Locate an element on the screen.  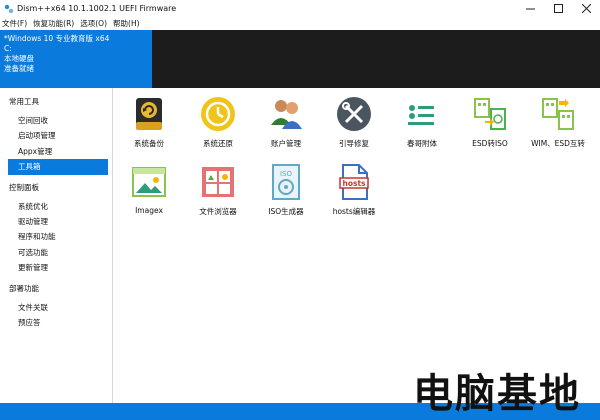
title-bar: Dism++x64 10.1.1002.1 UEFI Firmware is located at coordinates (300, 8).